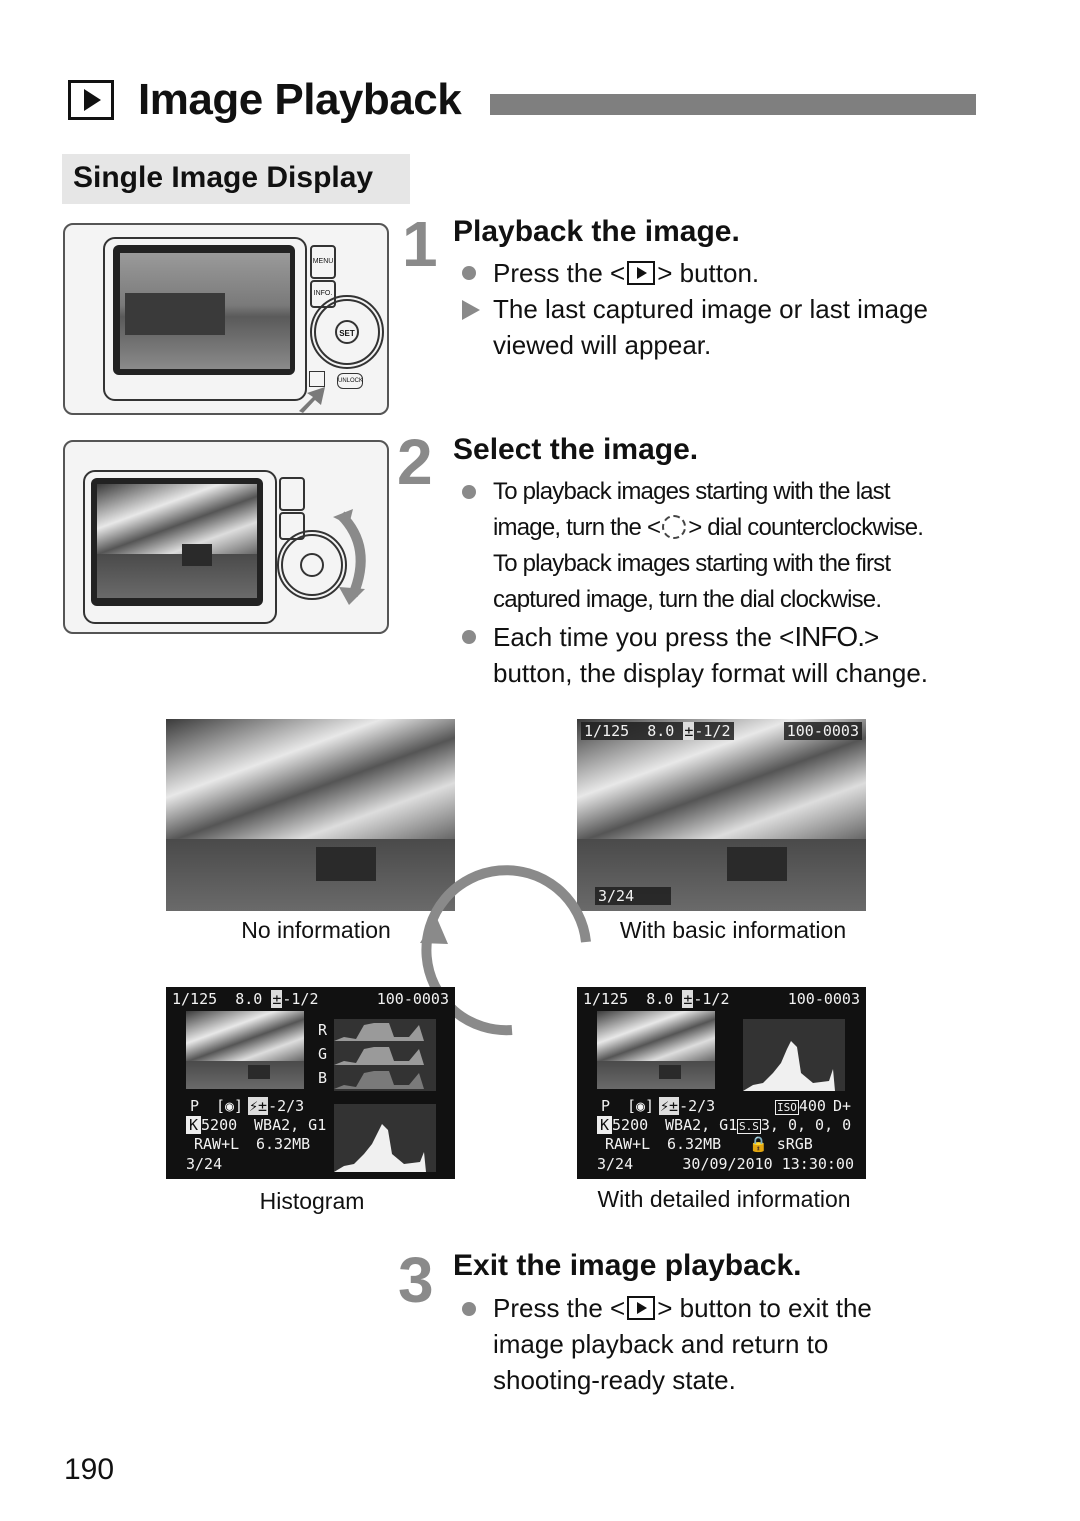  I want to click on text-before: Each time you press the <, so click(644, 637).